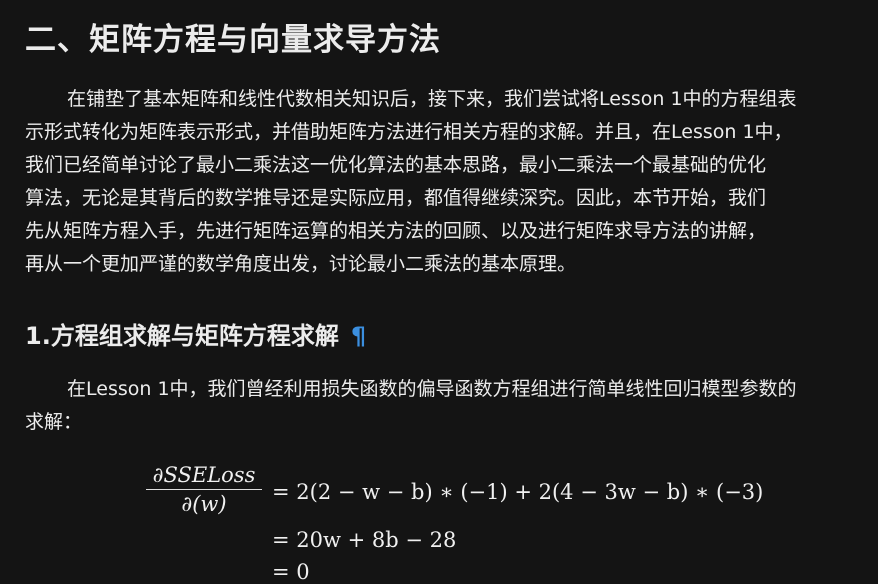 The width and height of the screenshot is (878, 584). I want to click on subsection-title: 1.方程组求解与矩阵方程求解 ¶, so click(195, 333).